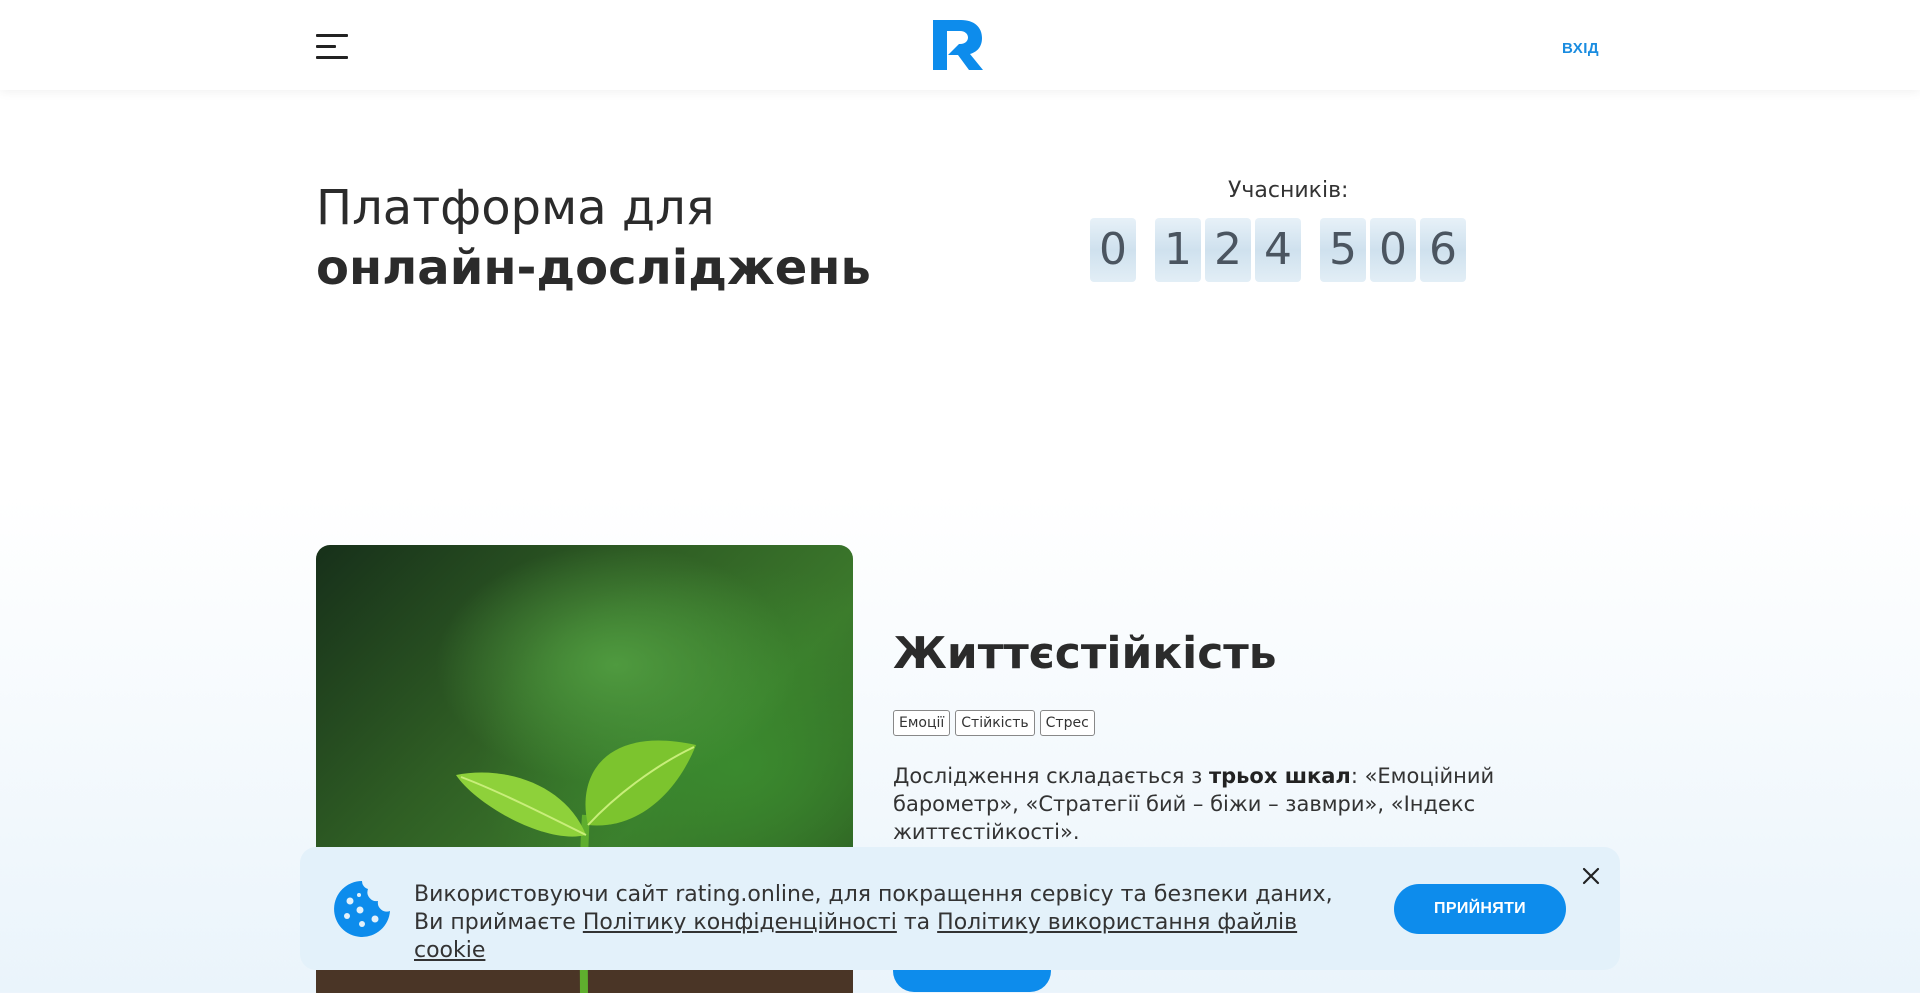  I want to click on counter-digit: 4, so click(1278, 250).